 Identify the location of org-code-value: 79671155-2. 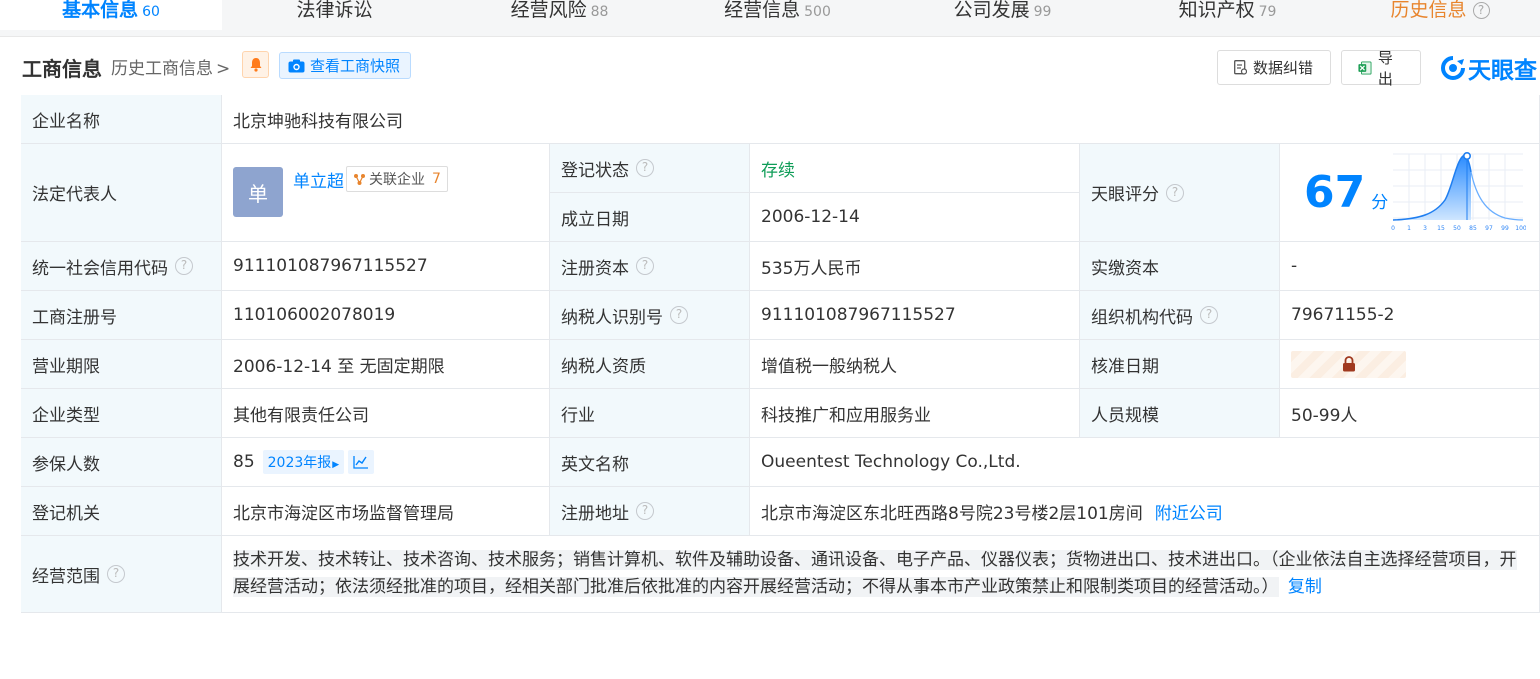
(1410, 315).